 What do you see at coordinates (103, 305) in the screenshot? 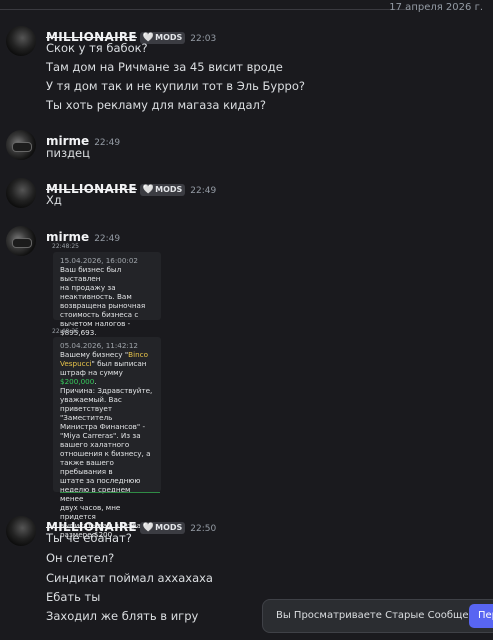
I see `embed-line: возвращена рыночная` at bounding box center [103, 305].